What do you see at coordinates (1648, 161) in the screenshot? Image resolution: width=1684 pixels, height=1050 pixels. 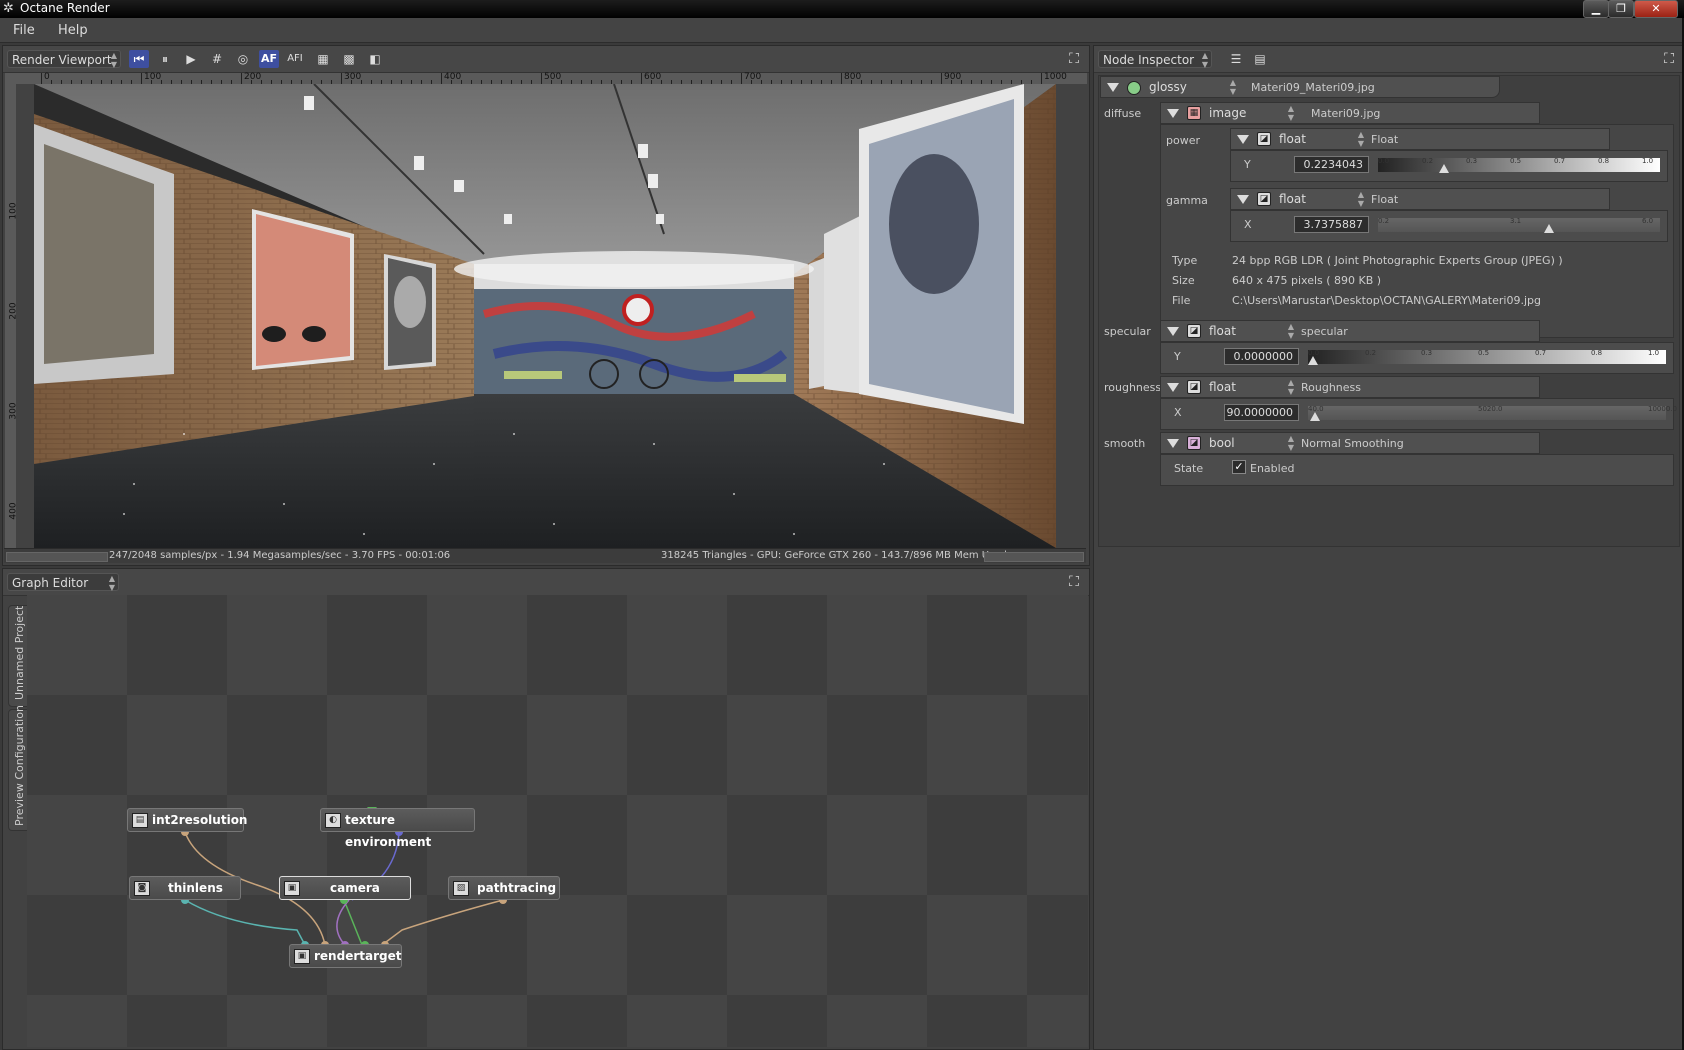 I see `slider-tick-label: 1.0` at bounding box center [1648, 161].